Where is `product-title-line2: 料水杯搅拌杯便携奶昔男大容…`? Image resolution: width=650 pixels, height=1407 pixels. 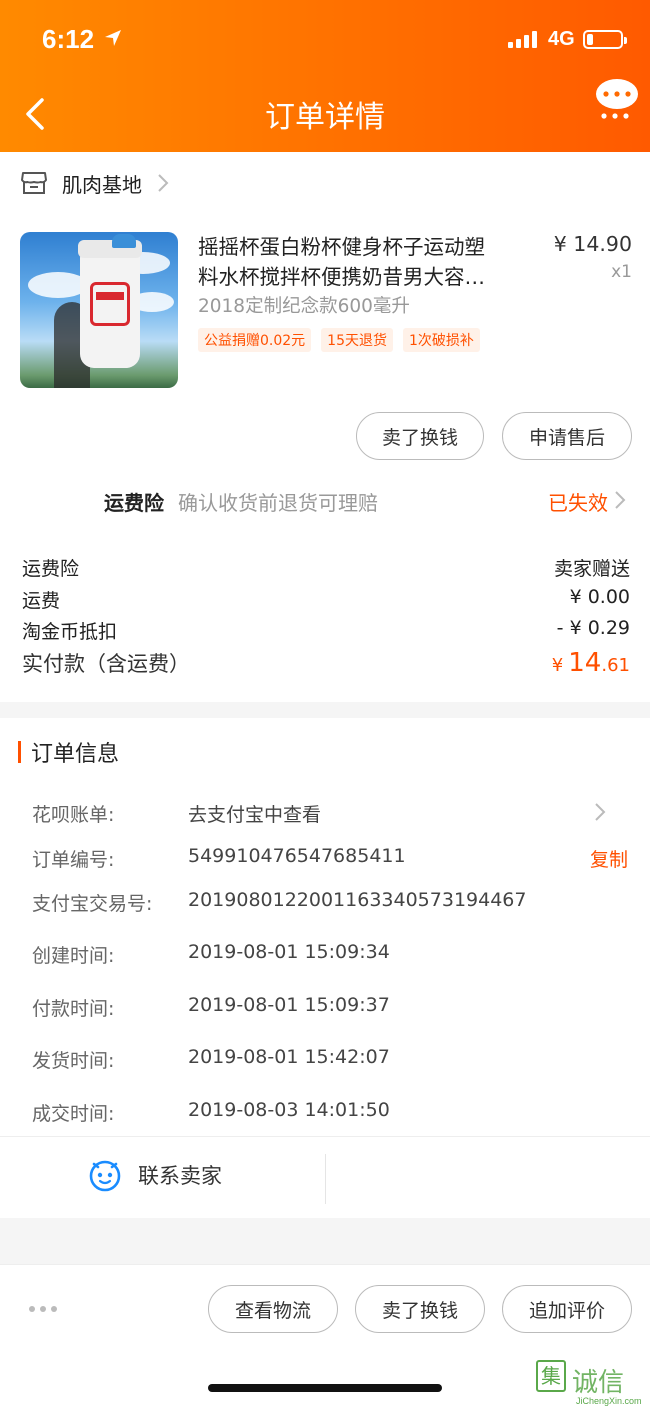
product-title-line2: 料水杯搅拌杯便携奶昔男大容… is located at coordinates (341, 277).